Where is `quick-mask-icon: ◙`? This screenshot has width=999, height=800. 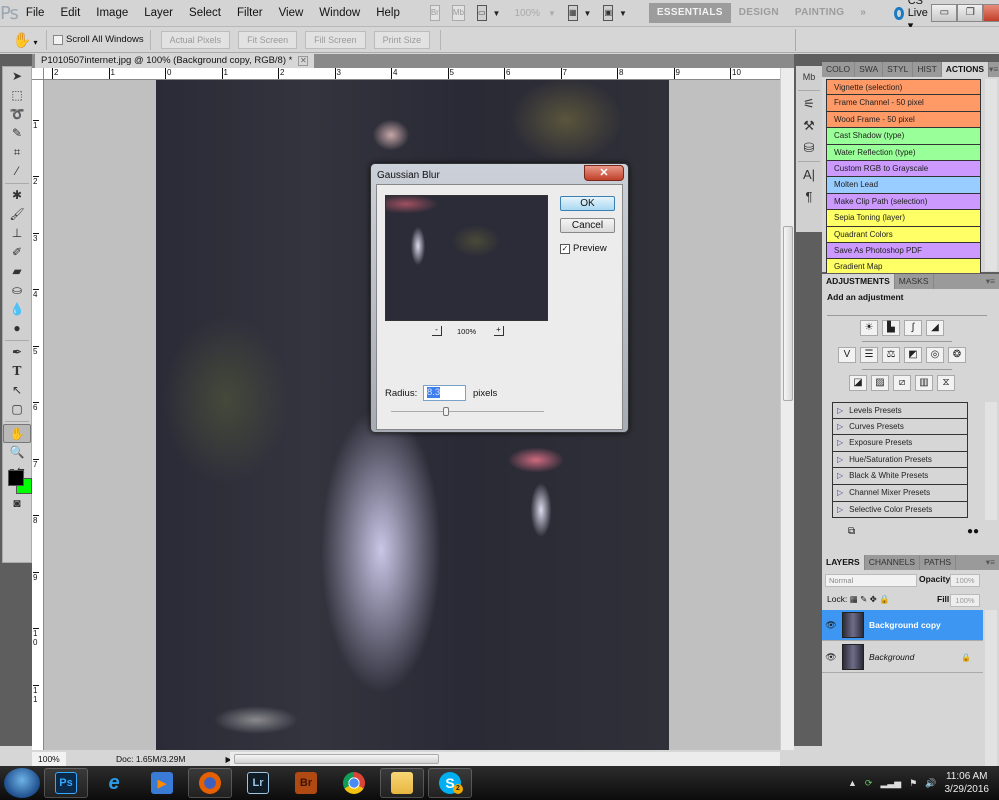
quick-mask-icon: ◙ is located at coordinates (17, 503).